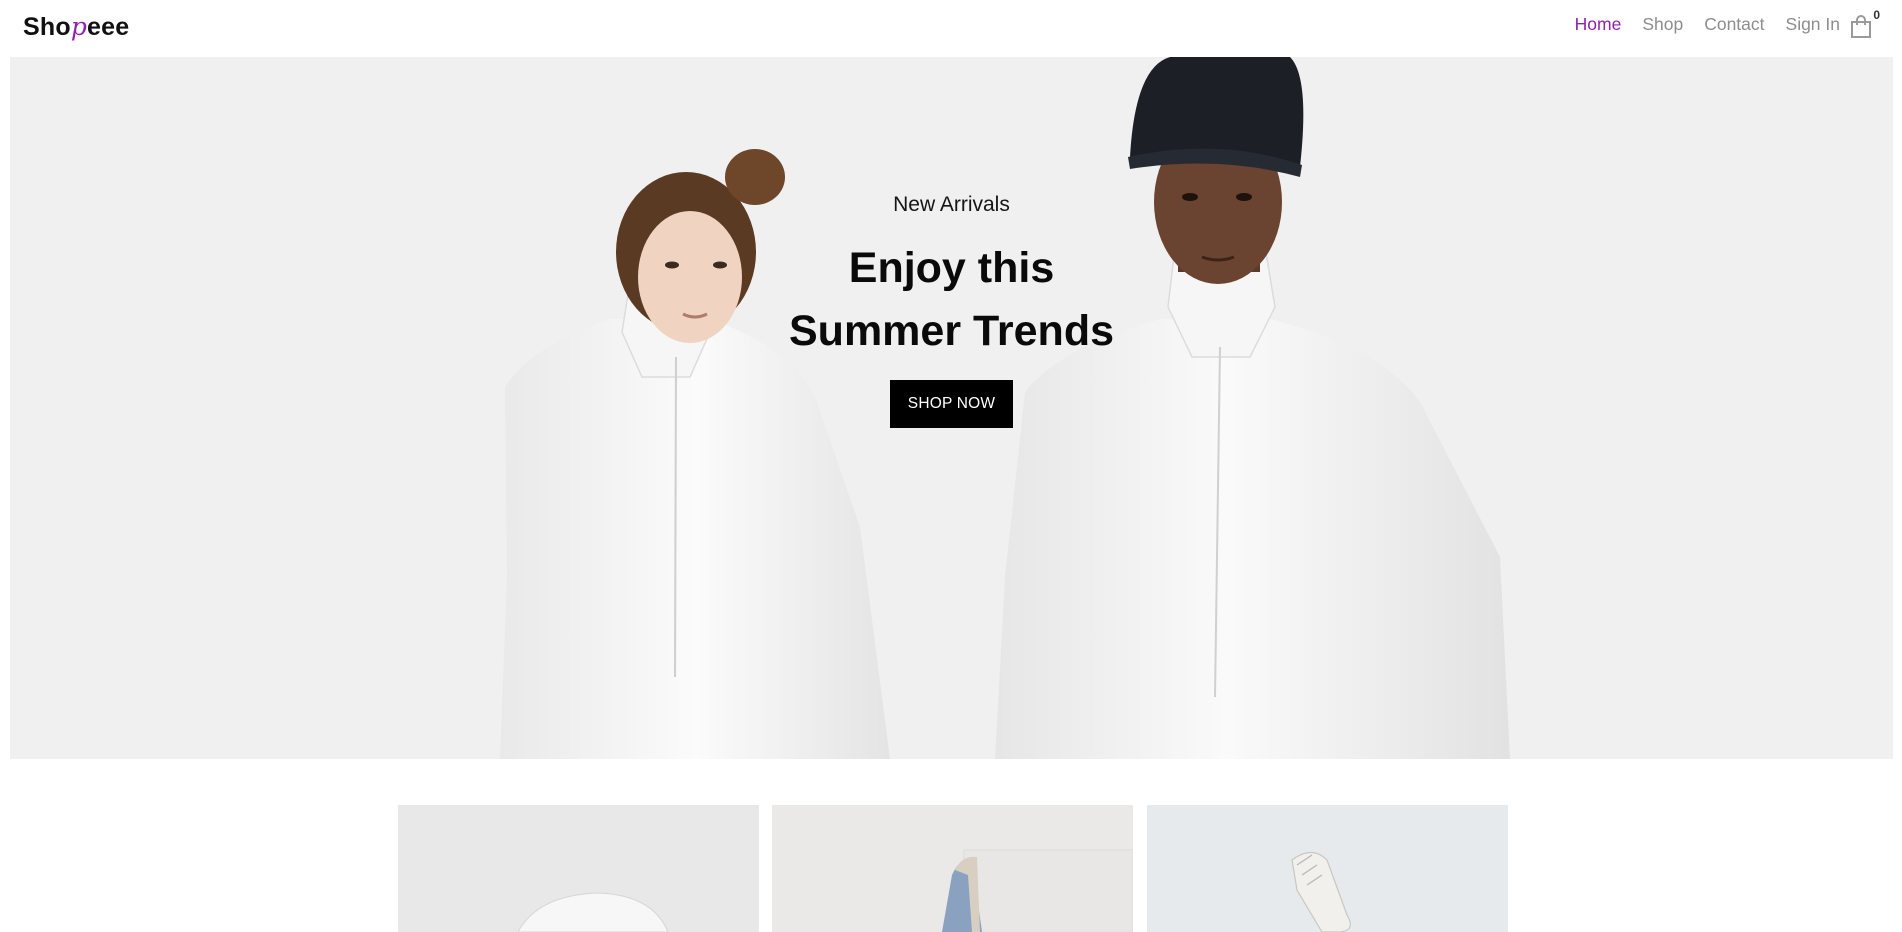 The image size is (1902, 932). Describe the element at coordinates (951, 300) in the screenshot. I see `hero-title: Enjoy this Summer Trends` at that location.